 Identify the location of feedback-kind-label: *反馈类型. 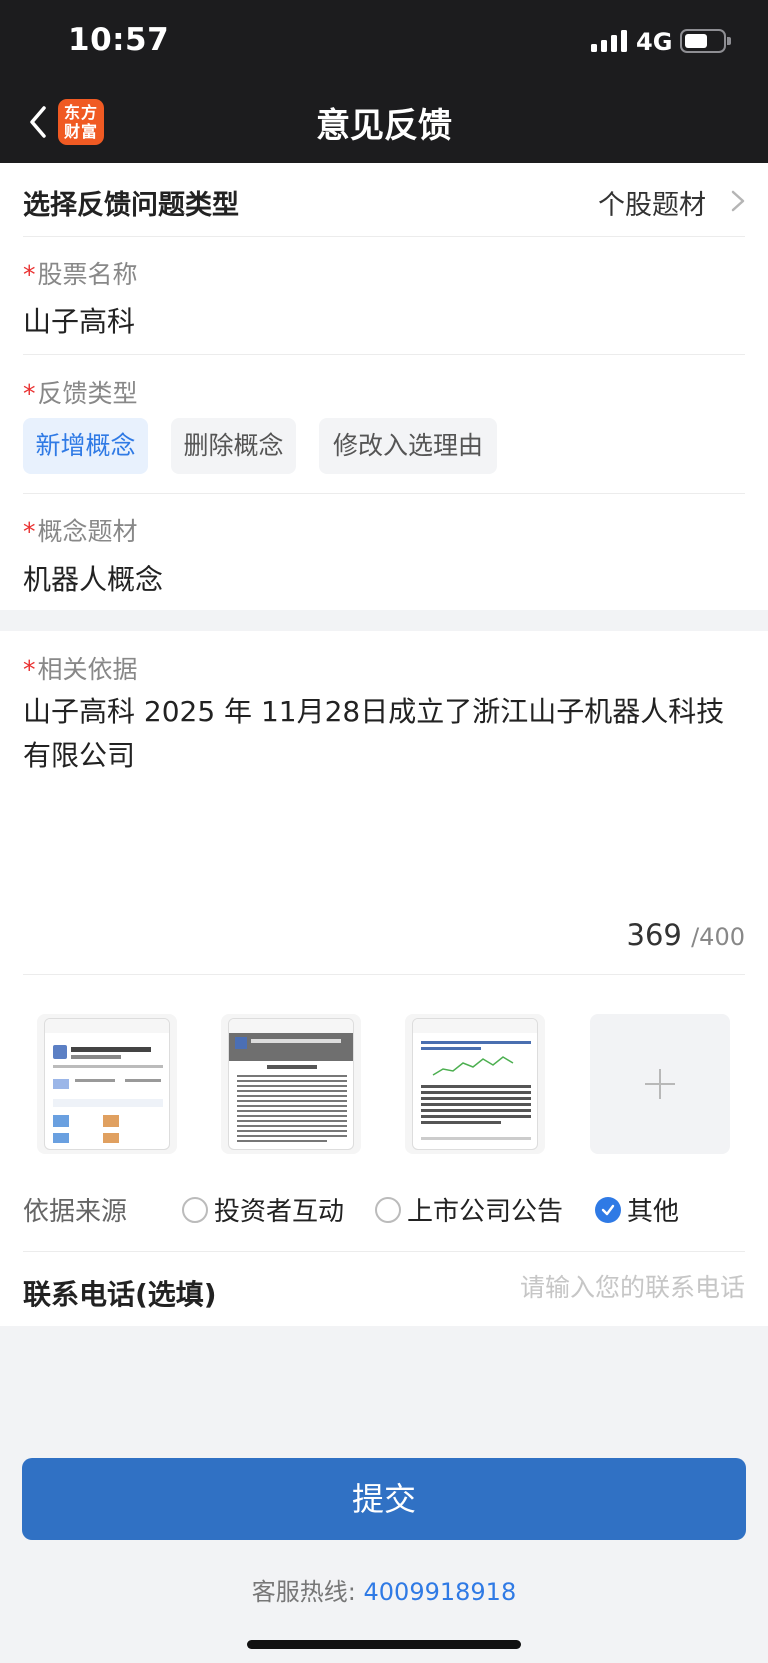
(80, 393).